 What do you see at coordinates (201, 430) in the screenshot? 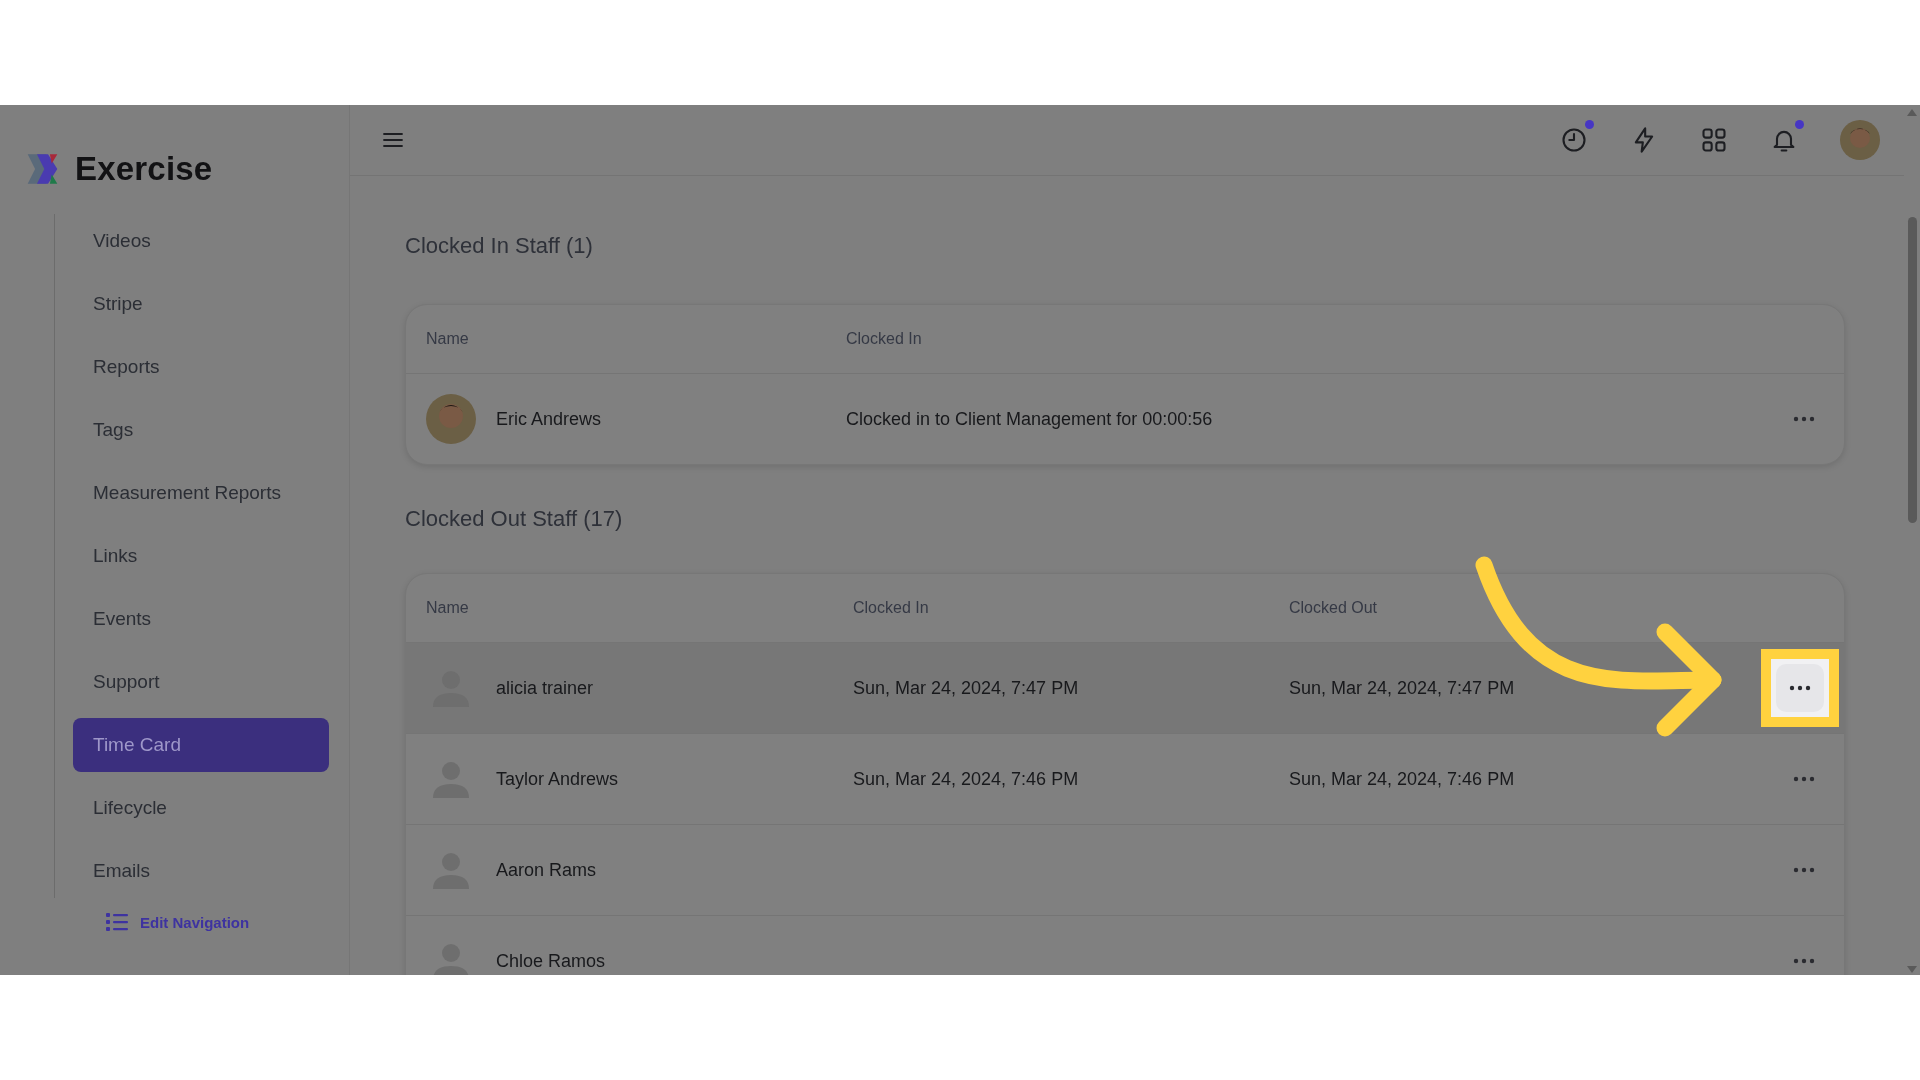
I see `nav-item: Tags` at bounding box center [201, 430].